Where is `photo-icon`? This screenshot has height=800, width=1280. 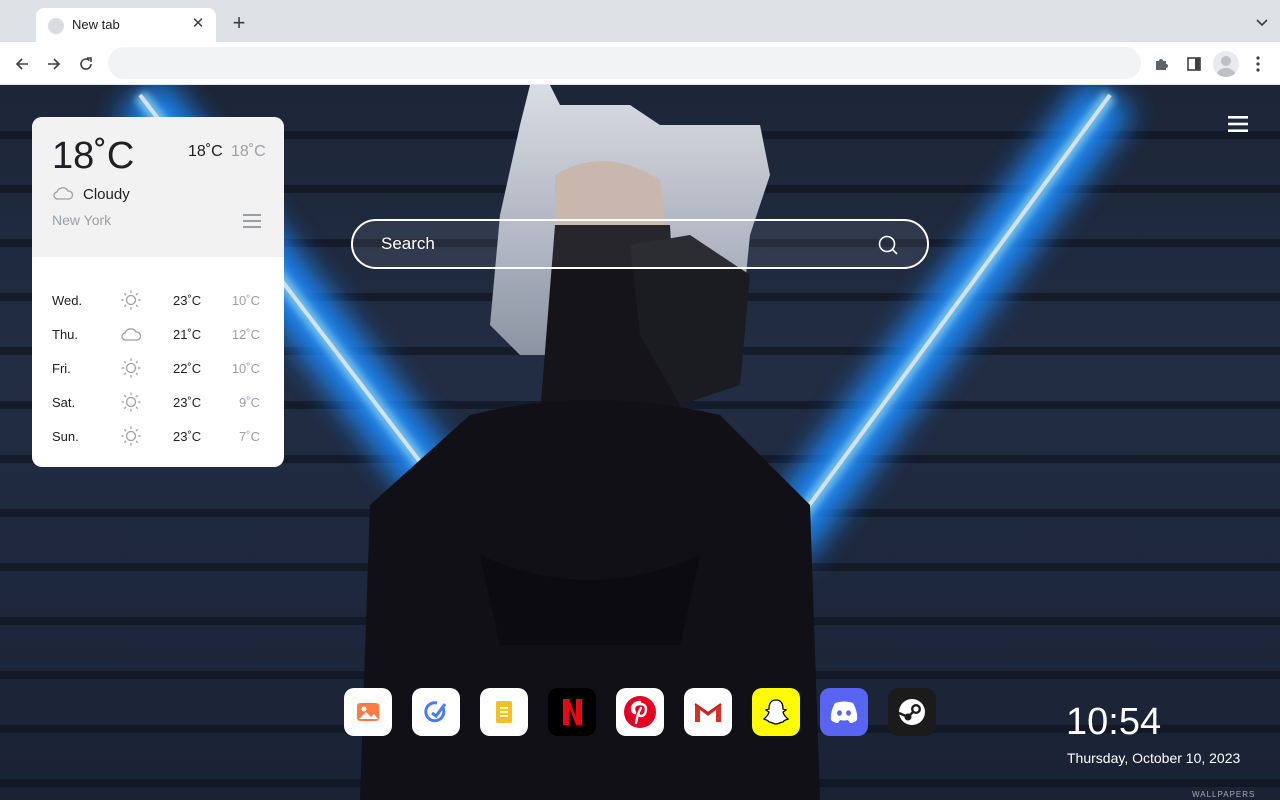 photo-icon is located at coordinates (368, 712).